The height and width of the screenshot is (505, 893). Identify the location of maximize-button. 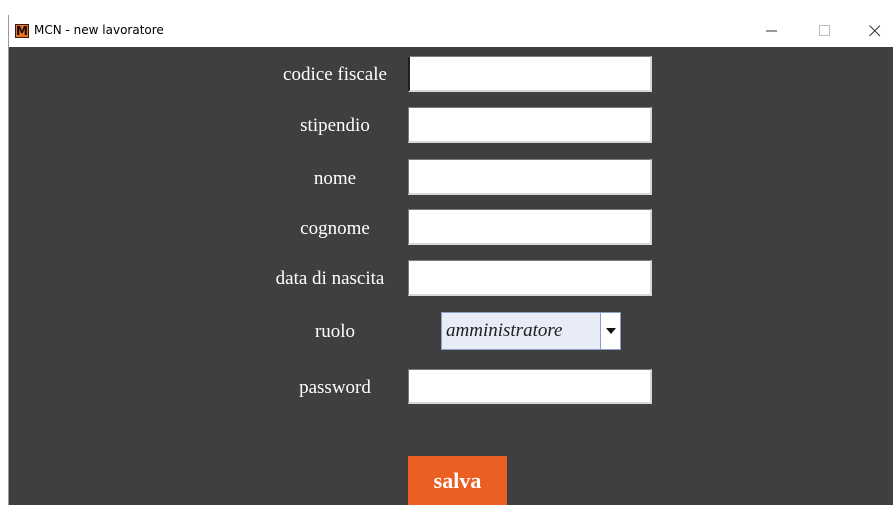
(825, 31).